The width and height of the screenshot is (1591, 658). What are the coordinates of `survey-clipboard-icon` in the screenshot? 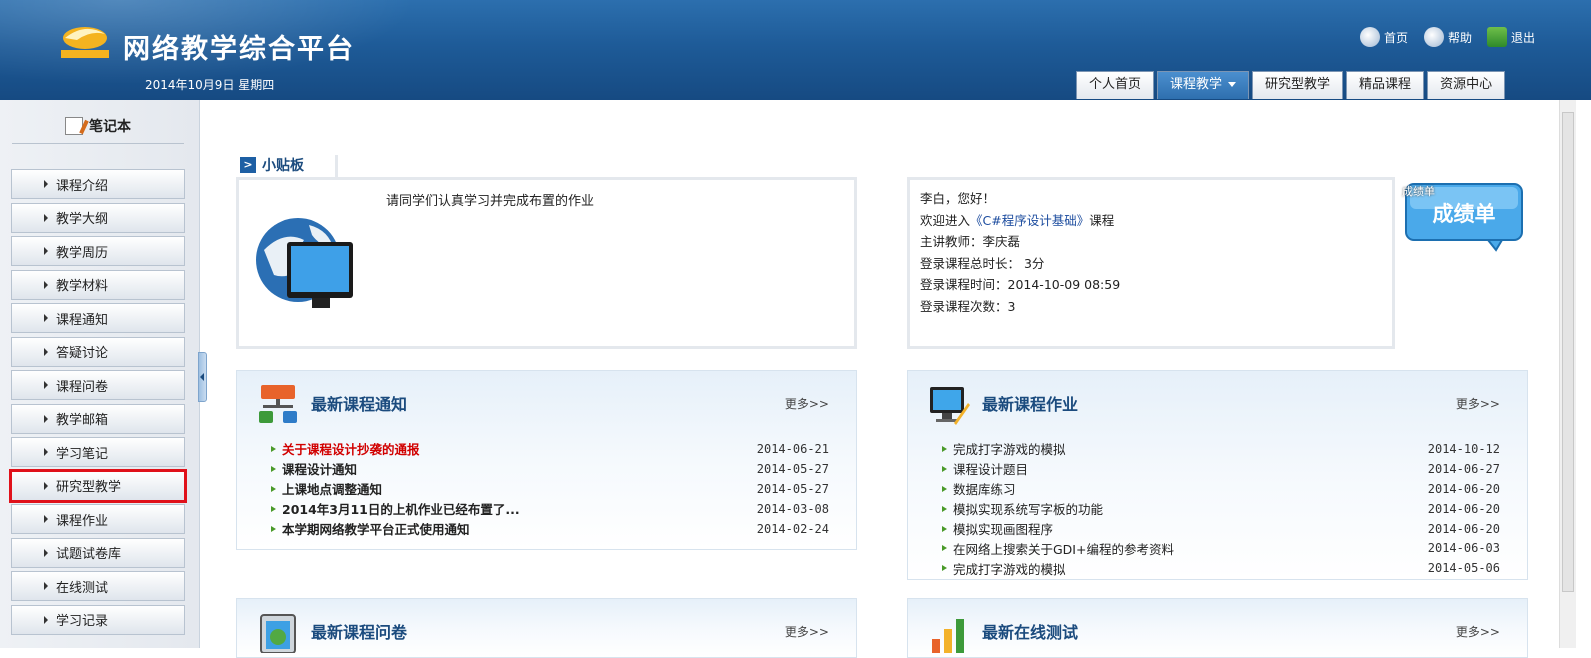 It's located at (278, 633).